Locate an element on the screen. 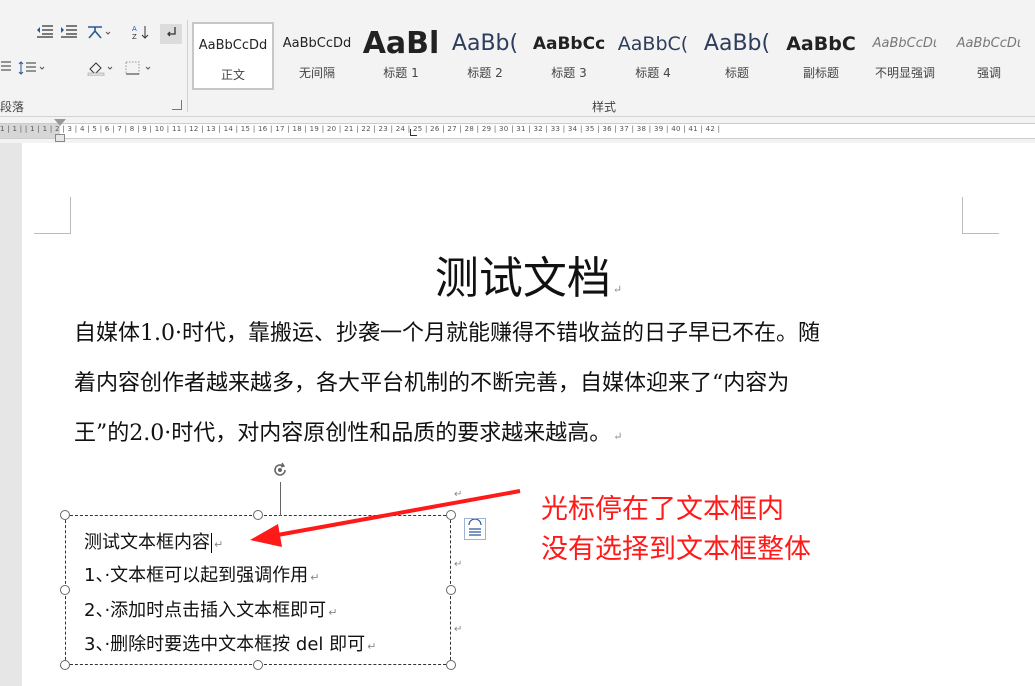  style-item: AaBl 标题 1 is located at coordinates (401, 56).